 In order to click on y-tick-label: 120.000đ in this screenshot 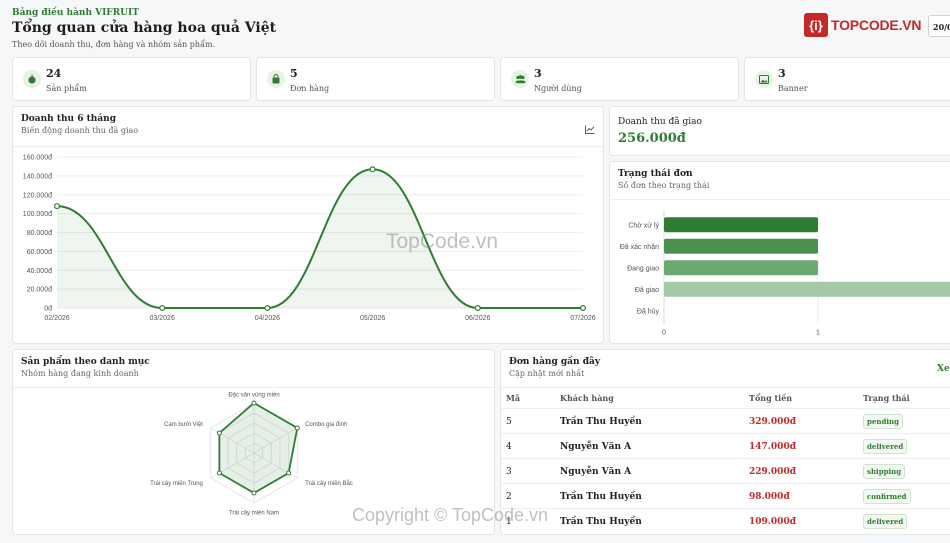, I will do `click(37, 195)`.